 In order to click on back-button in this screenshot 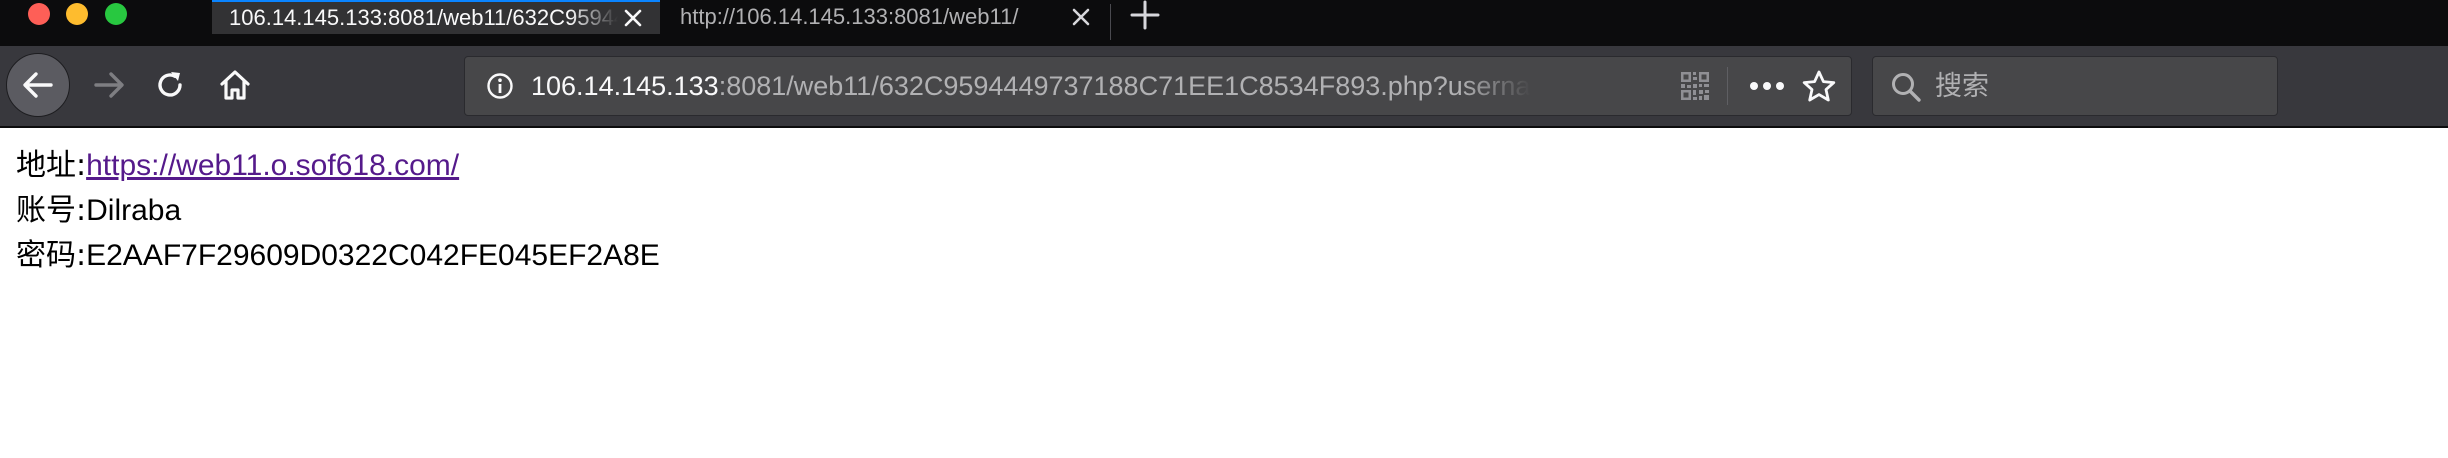, I will do `click(38, 85)`.